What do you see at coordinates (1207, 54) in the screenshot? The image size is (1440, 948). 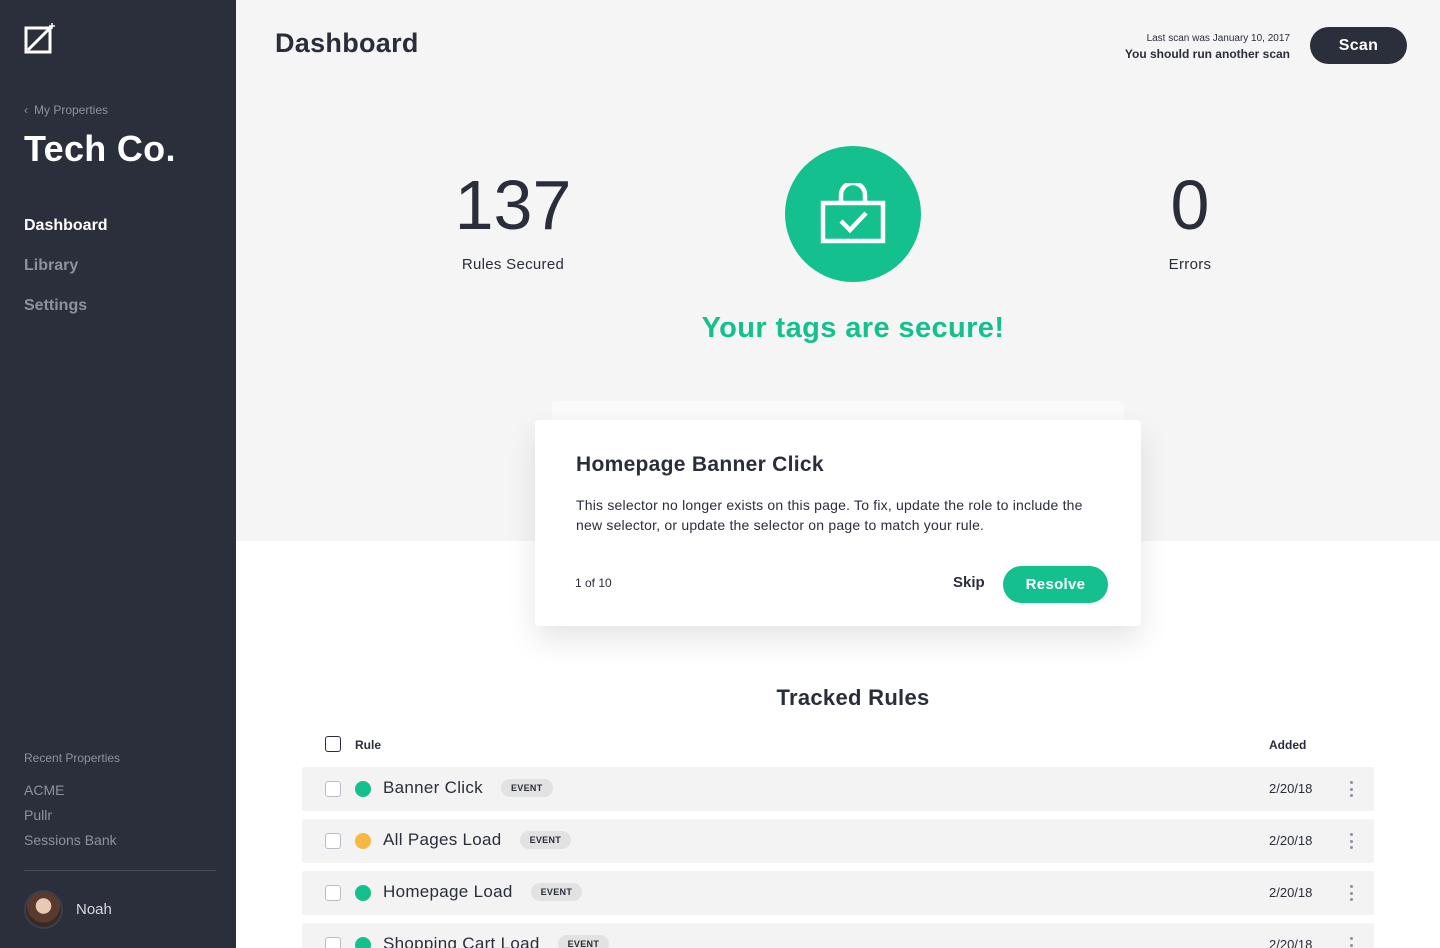 I see `scan-hint-text: You should run another scan` at bounding box center [1207, 54].